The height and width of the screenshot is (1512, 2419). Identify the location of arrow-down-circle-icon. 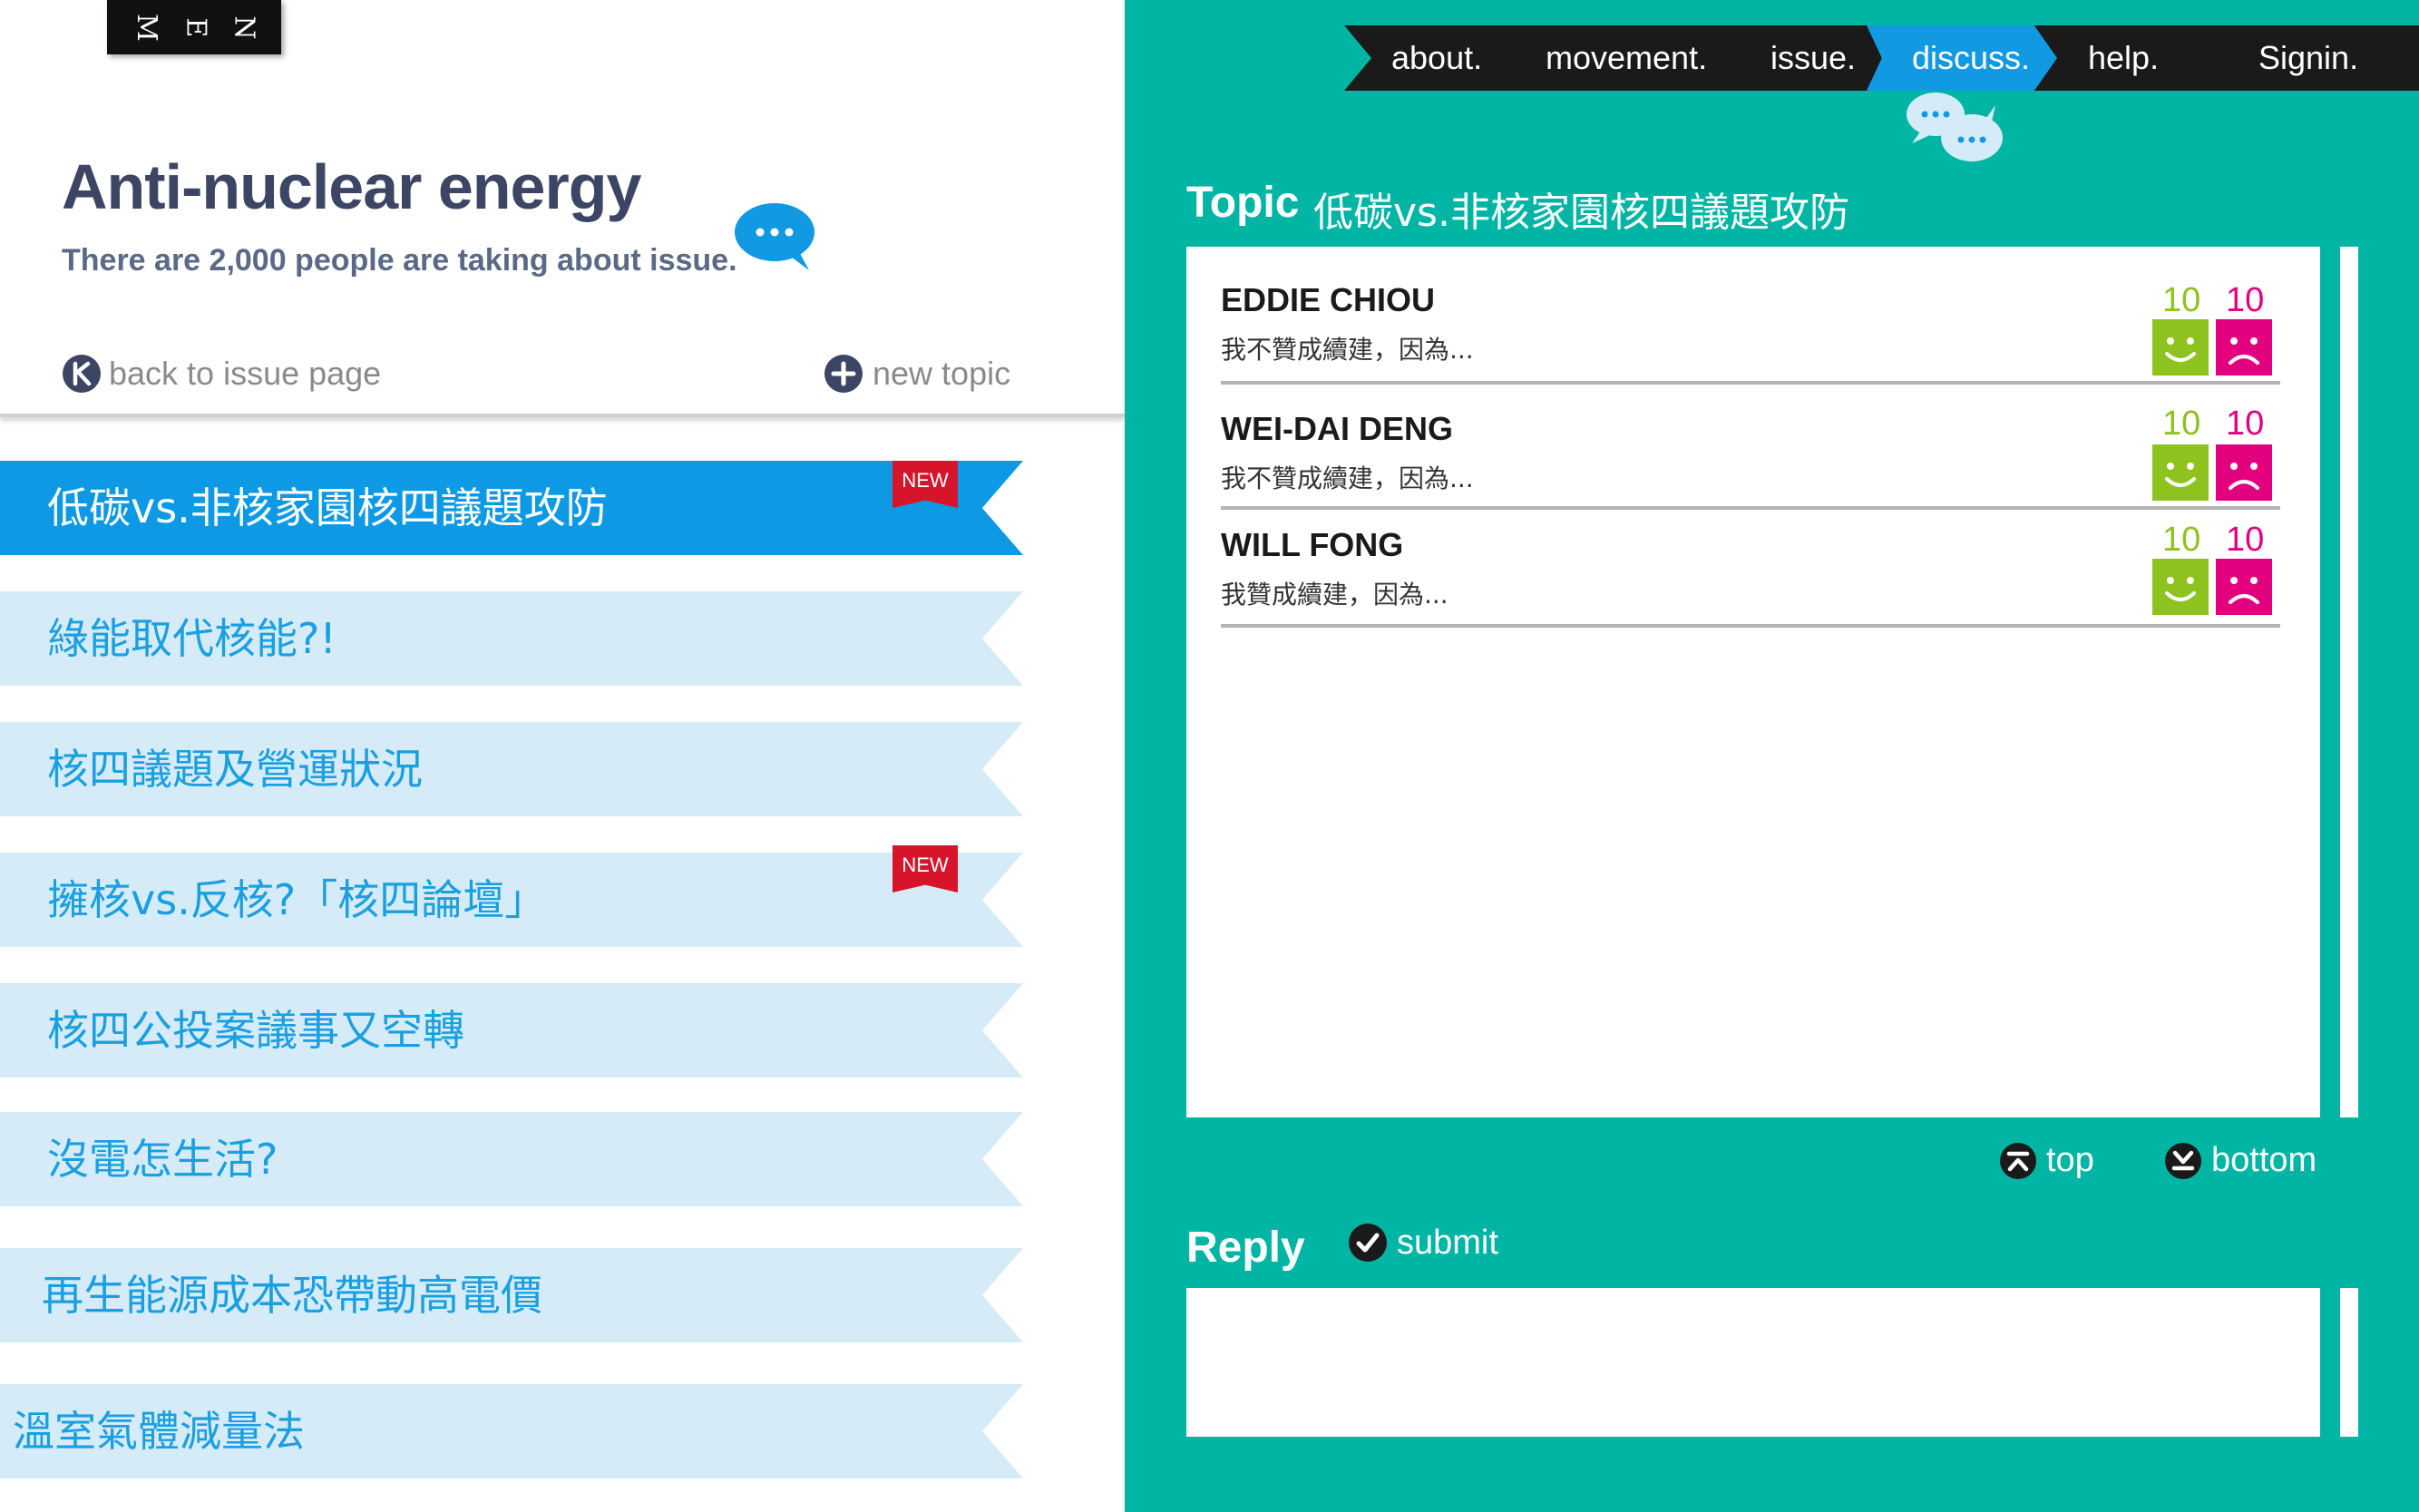
(2183, 1160).